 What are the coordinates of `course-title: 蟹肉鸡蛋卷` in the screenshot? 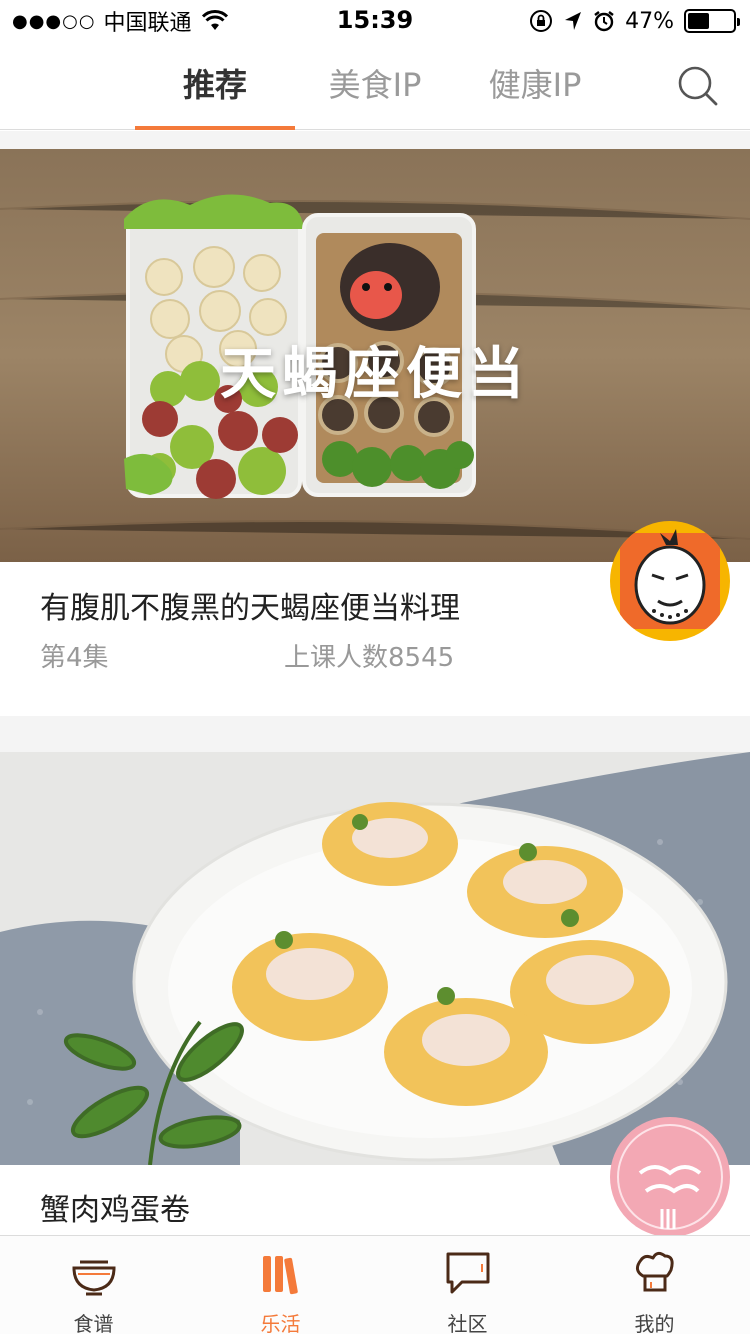 It's located at (115, 1207).